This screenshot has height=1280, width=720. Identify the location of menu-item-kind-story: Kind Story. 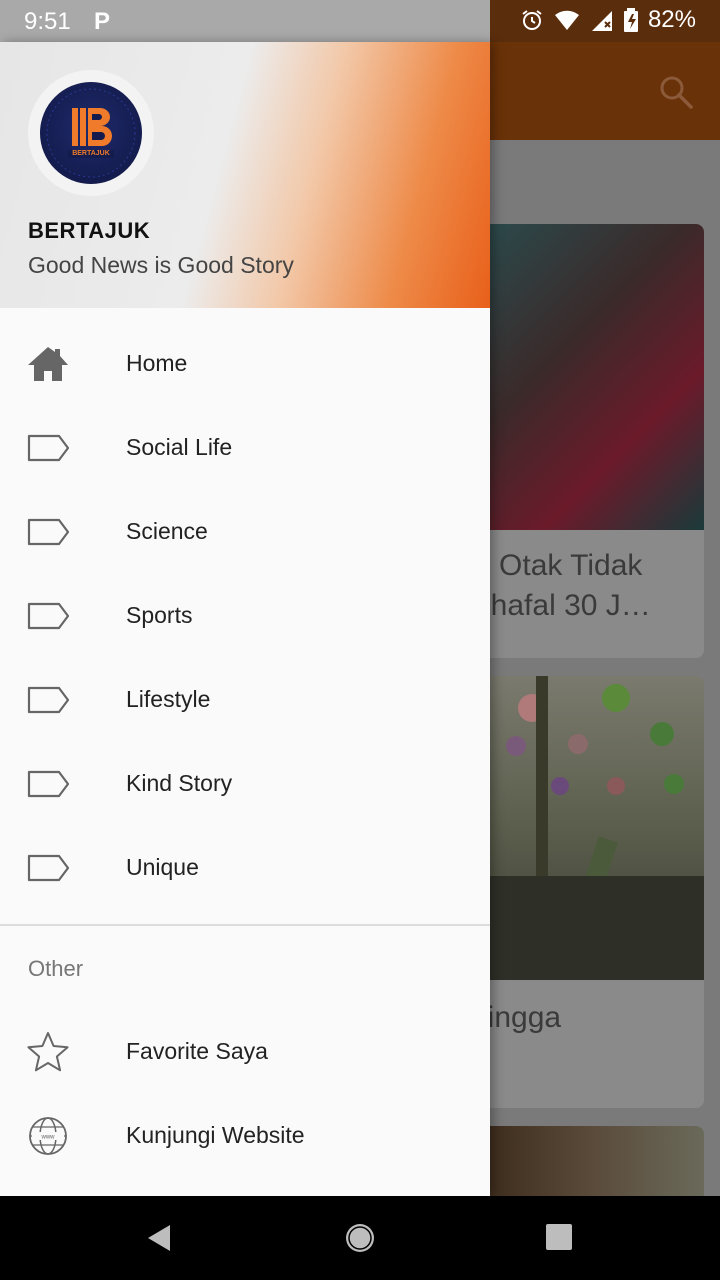
(245, 784).